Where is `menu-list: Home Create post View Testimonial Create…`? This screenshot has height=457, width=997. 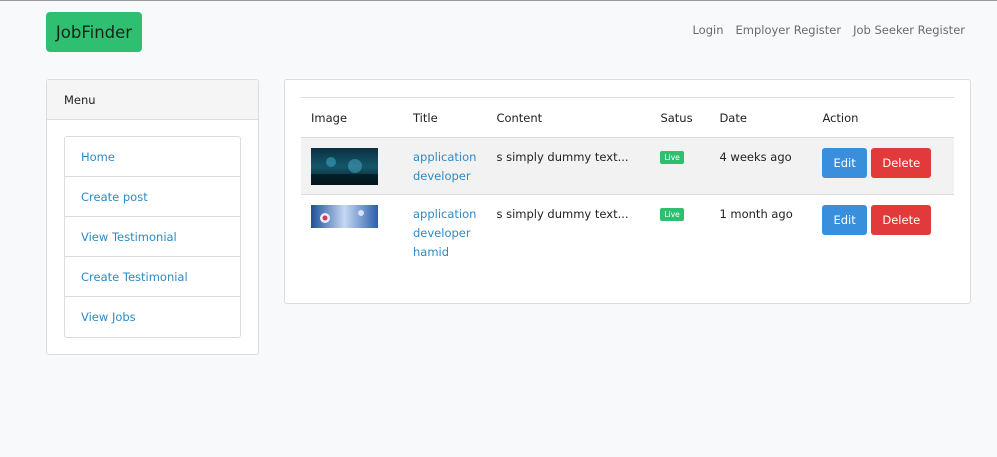
menu-list: Home Create post View Testimonial Create… is located at coordinates (152, 237).